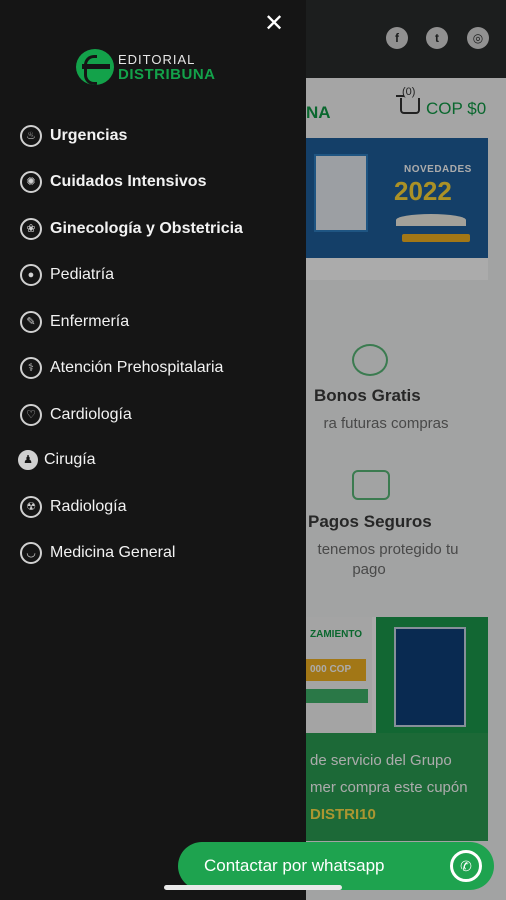  I want to click on menu-item-enfermeria: ✎ Enfermería, so click(173, 322).